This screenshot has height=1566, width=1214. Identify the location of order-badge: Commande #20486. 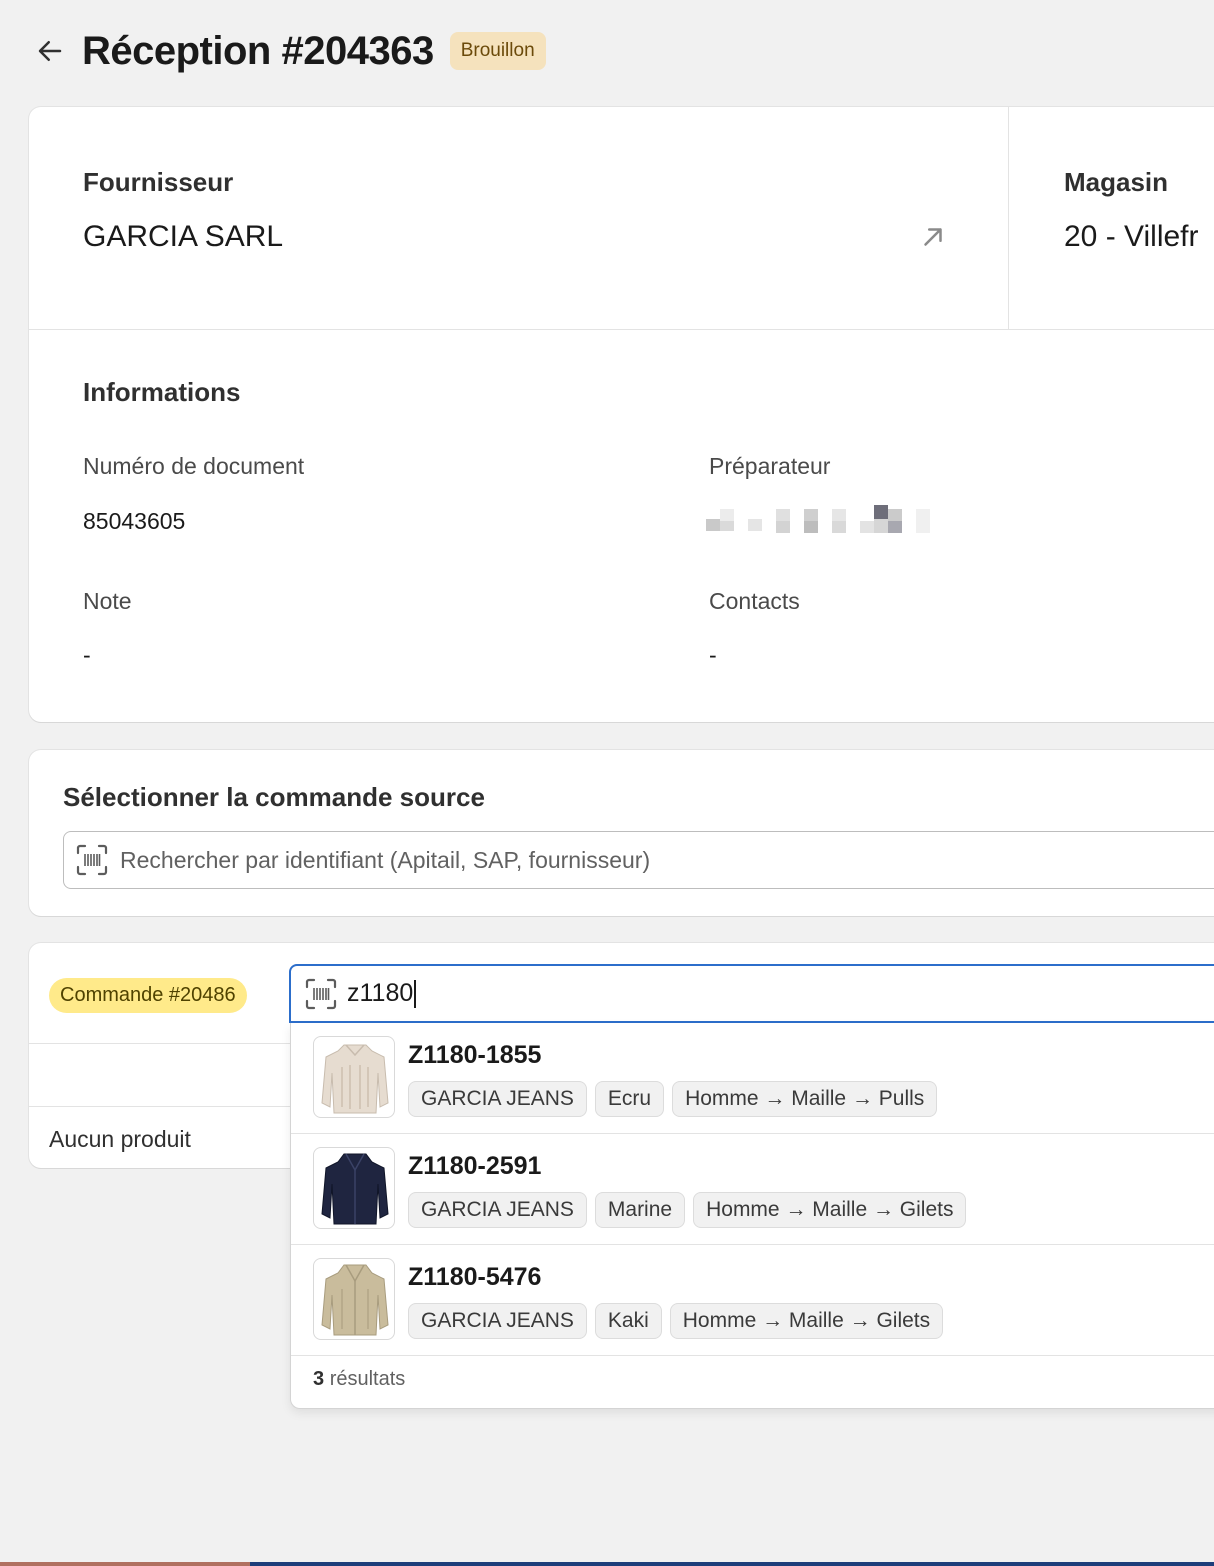
(148, 995).